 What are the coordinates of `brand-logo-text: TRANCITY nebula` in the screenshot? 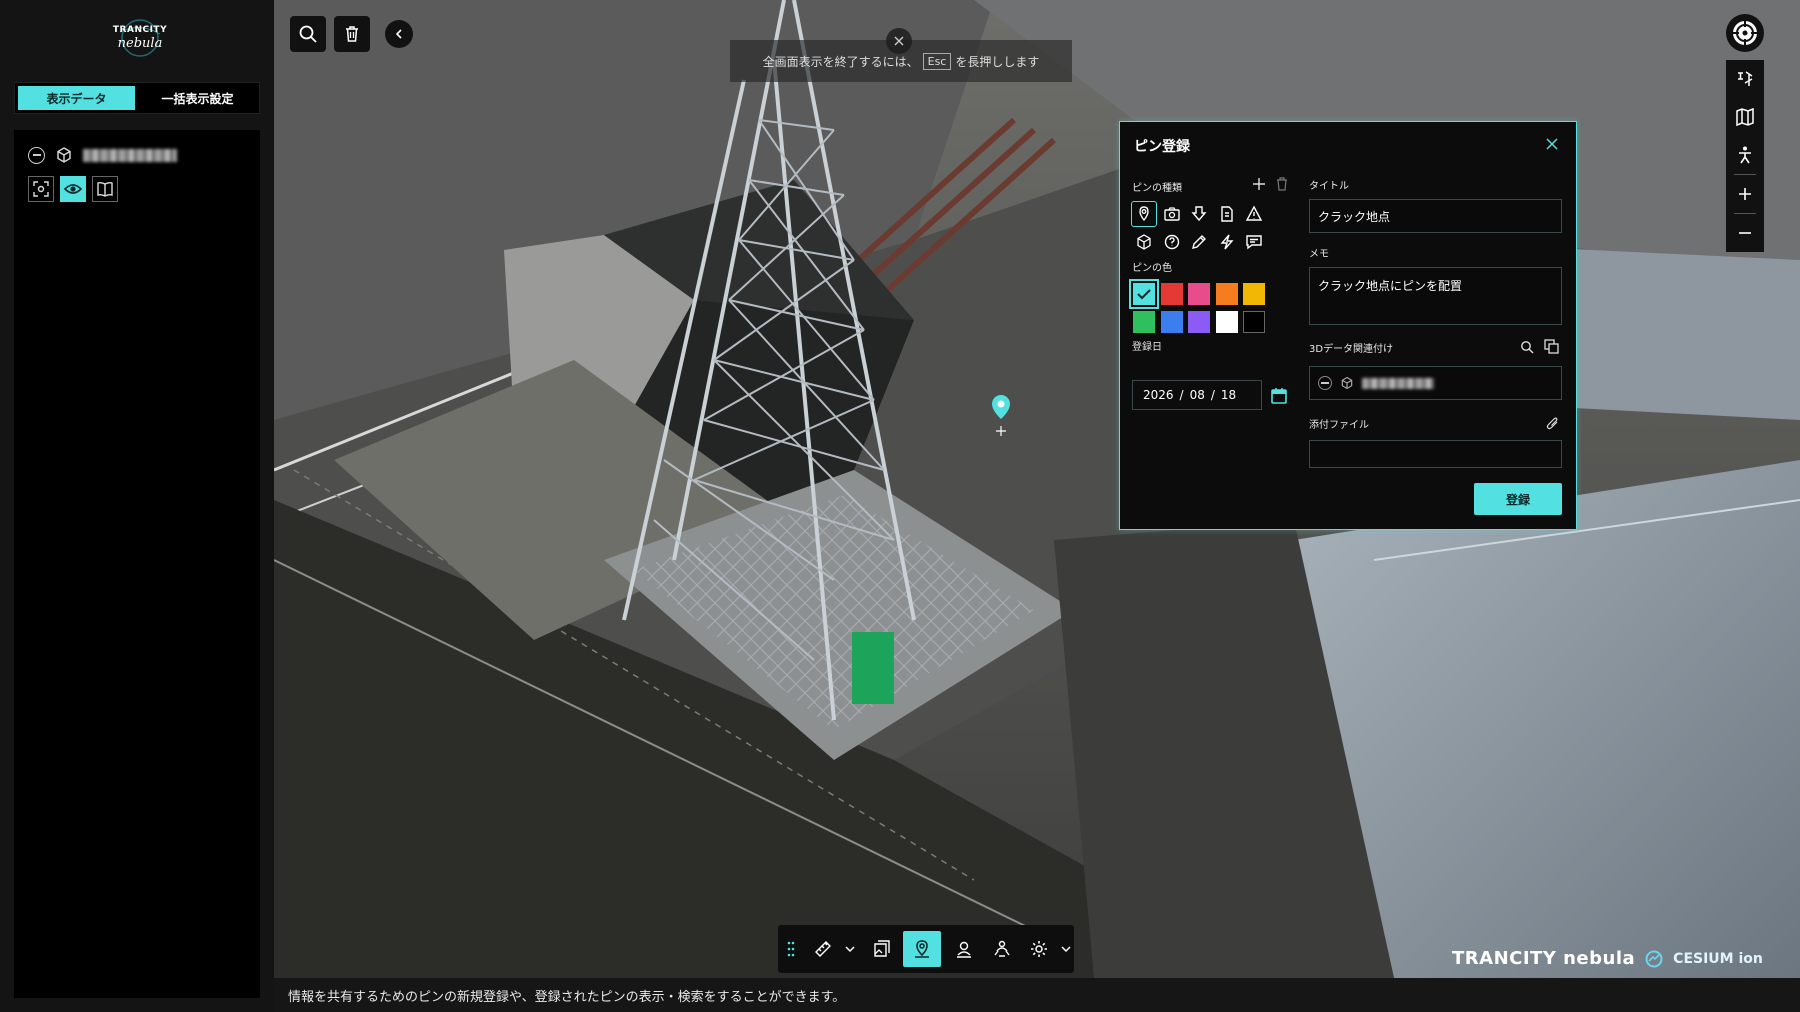 It's located at (1544, 958).